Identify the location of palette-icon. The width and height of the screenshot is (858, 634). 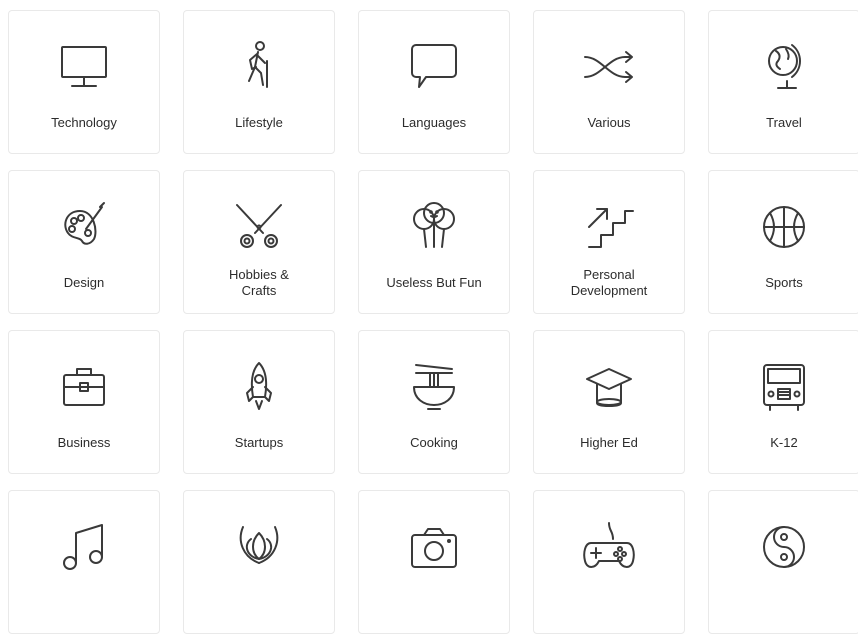
(84, 227).